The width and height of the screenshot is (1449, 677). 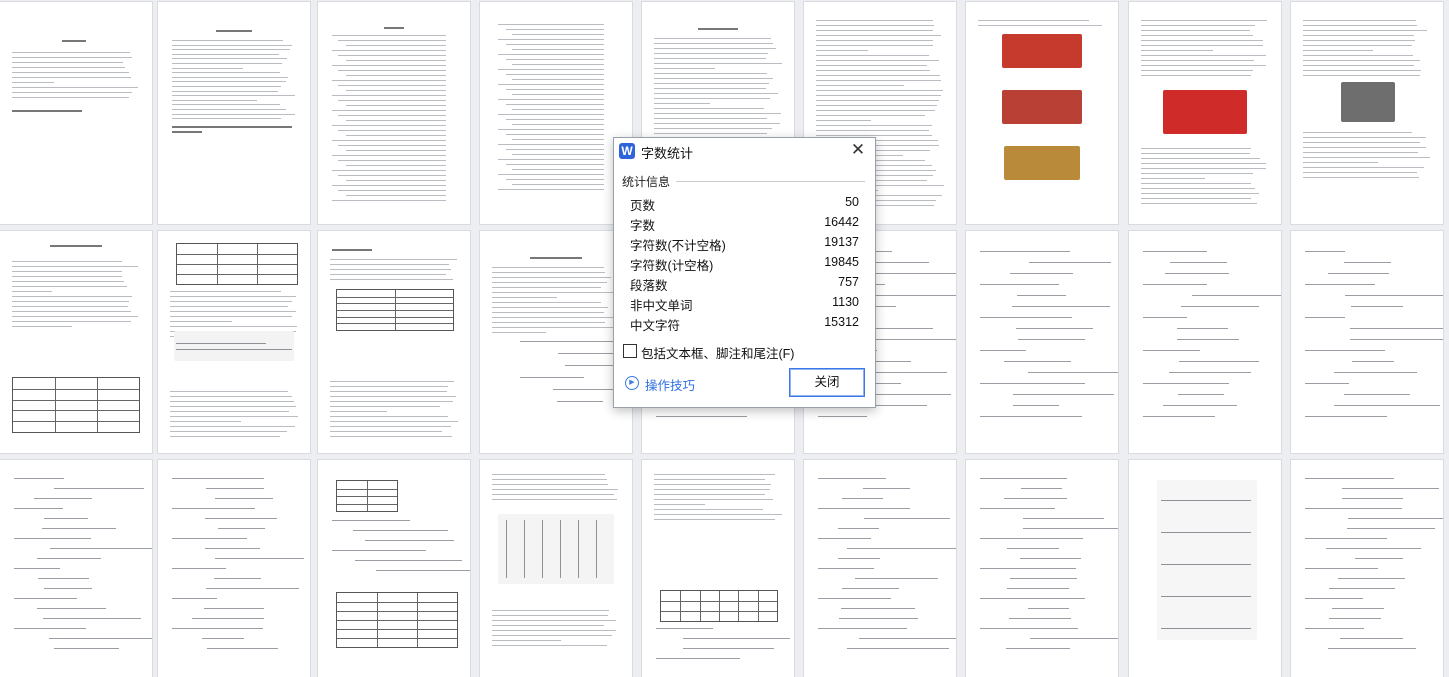 What do you see at coordinates (1042, 163) in the screenshot?
I see `photo-field` at bounding box center [1042, 163].